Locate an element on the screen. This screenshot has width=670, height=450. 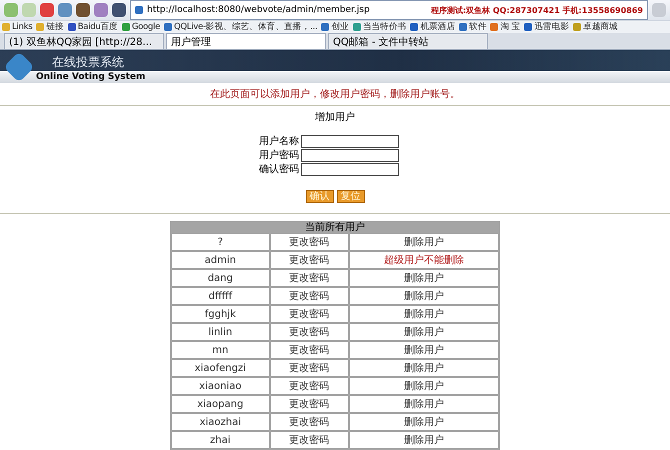
table-cell: admin is located at coordinates (220, 260).